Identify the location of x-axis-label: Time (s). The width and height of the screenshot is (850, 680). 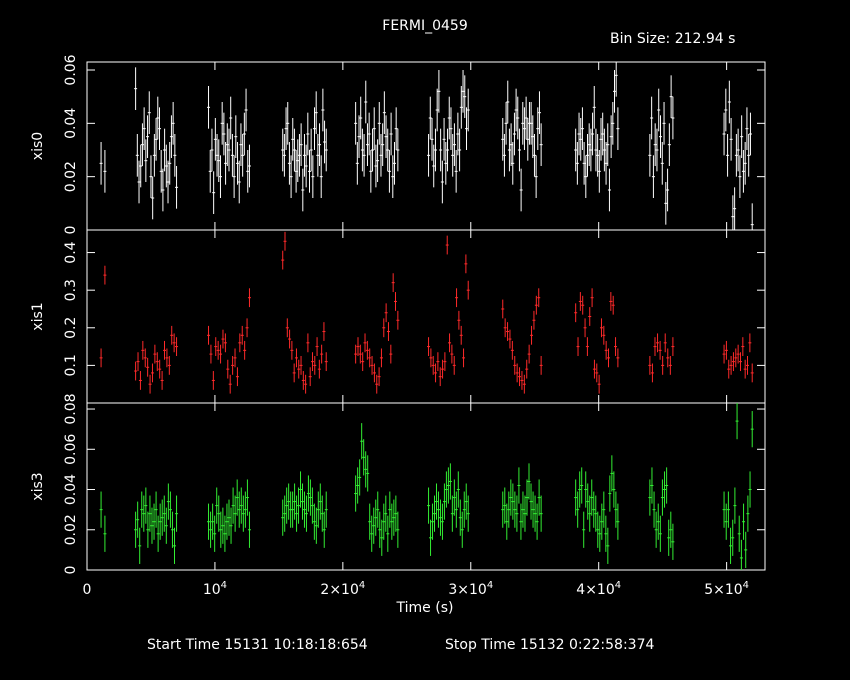
(425, 608).